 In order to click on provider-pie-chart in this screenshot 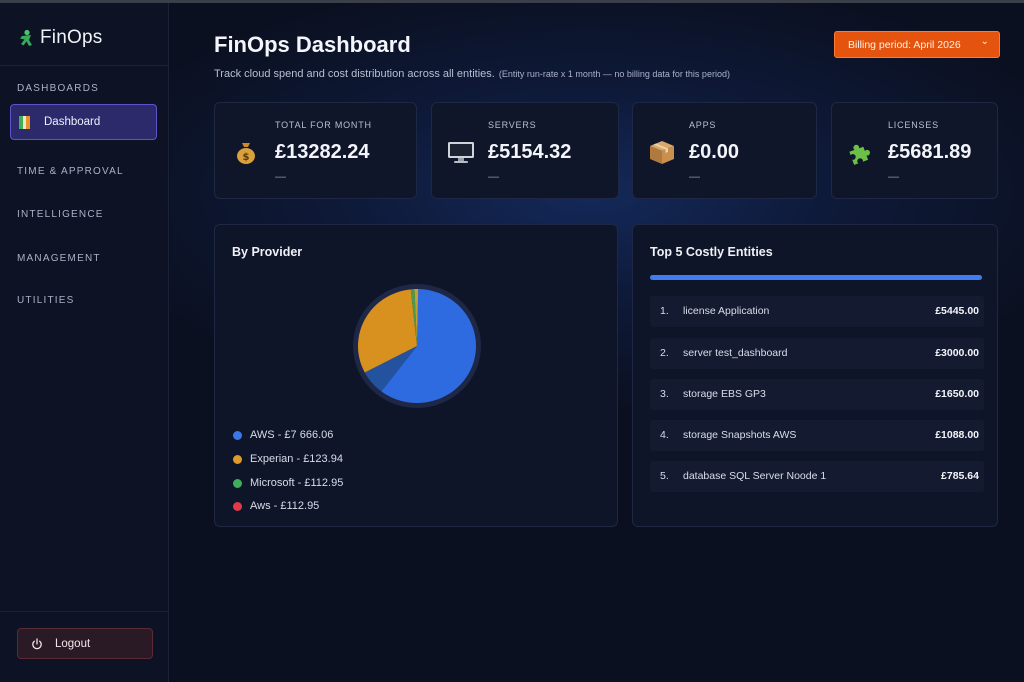, I will do `click(417, 346)`.